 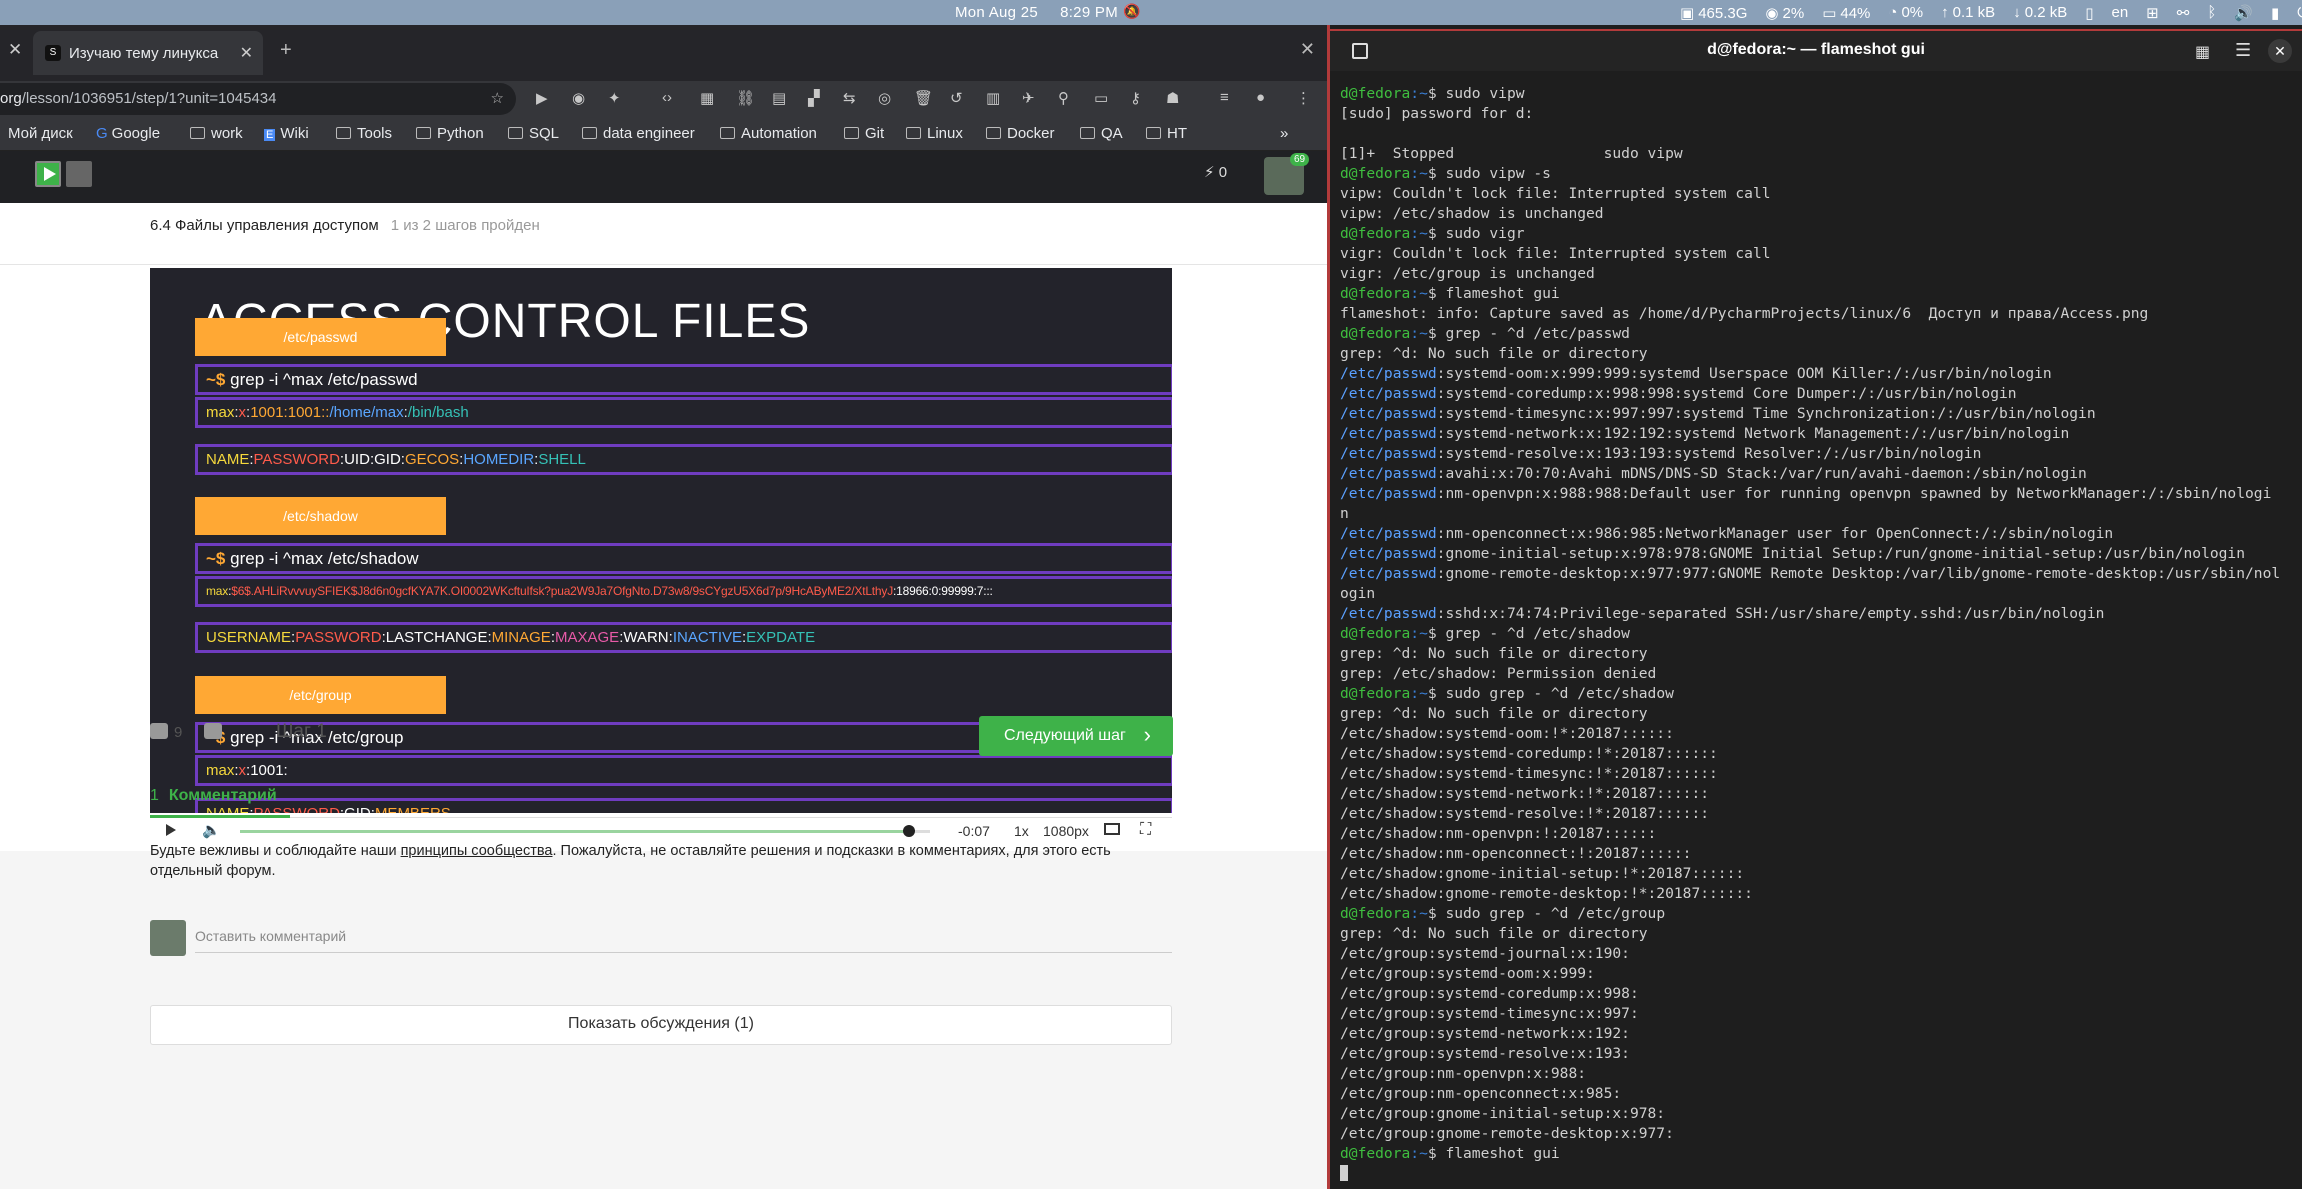 What do you see at coordinates (864, 133) in the screenshot?
I see `bookmark-folder: Git` at bounding box center [864, 133].